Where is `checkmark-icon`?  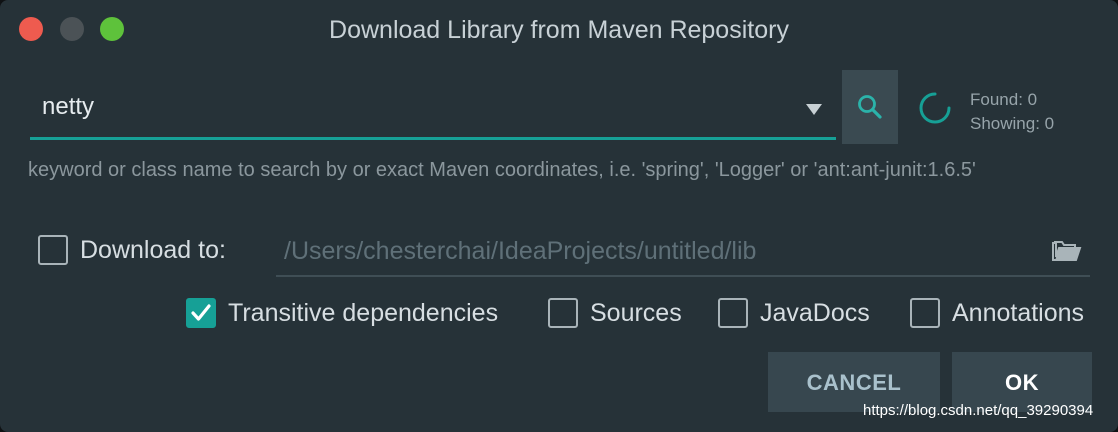
checkmark-icon is located at coordinates (201, 312).